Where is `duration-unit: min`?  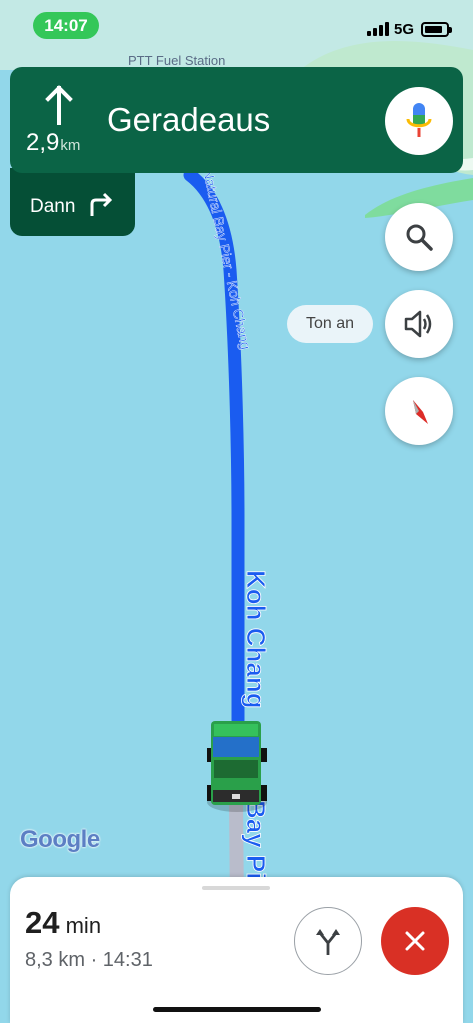
duration-unit: min is located at coordinates (83, 925).